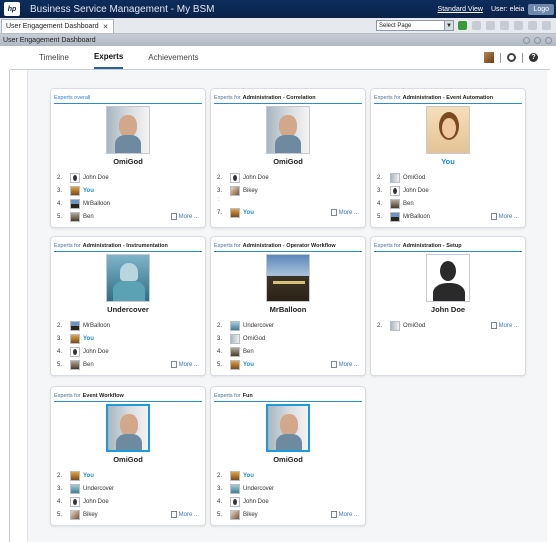 The height and width of the screenshot is (542, 556). I want to click on tab-experts: Experts, so click(108, 57).